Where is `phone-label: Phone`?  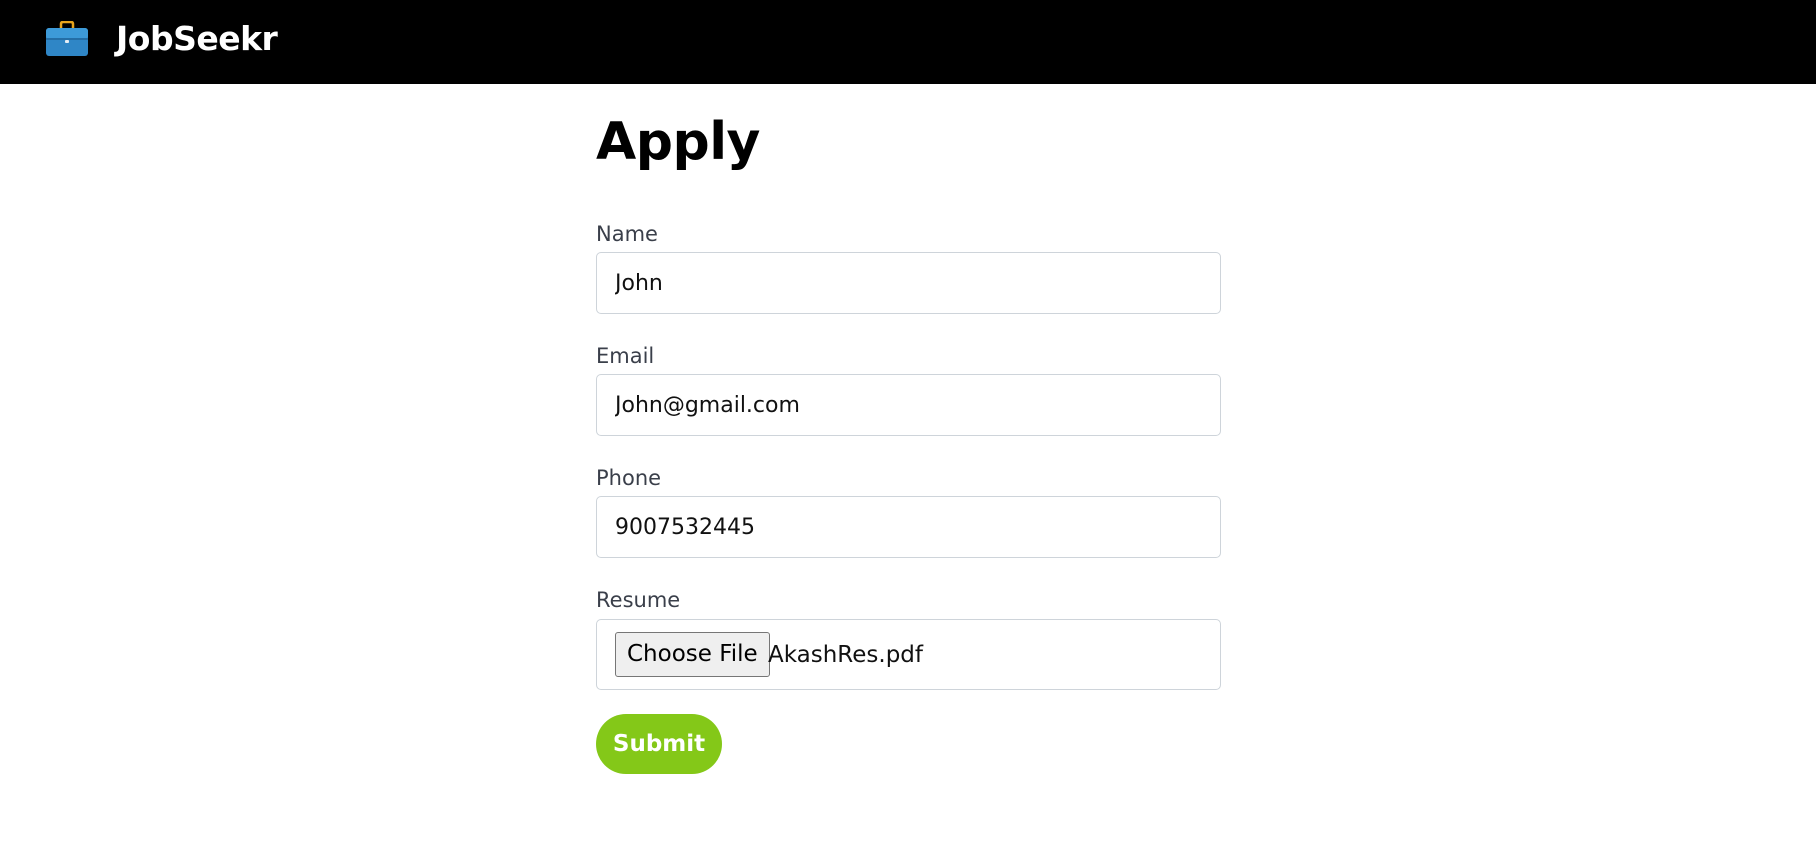 phone-label: Phone is located at coordinates (629, 478).